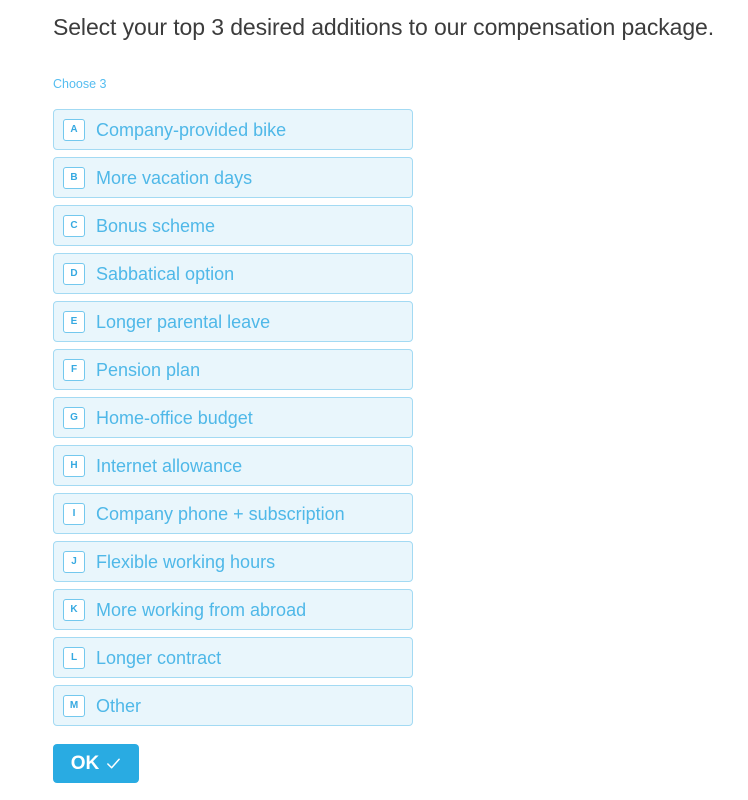  What do you see at coordinates (169, 465) in the screenshot?
I see `option-label: Internet allowance` at bounding box center [169, 465].